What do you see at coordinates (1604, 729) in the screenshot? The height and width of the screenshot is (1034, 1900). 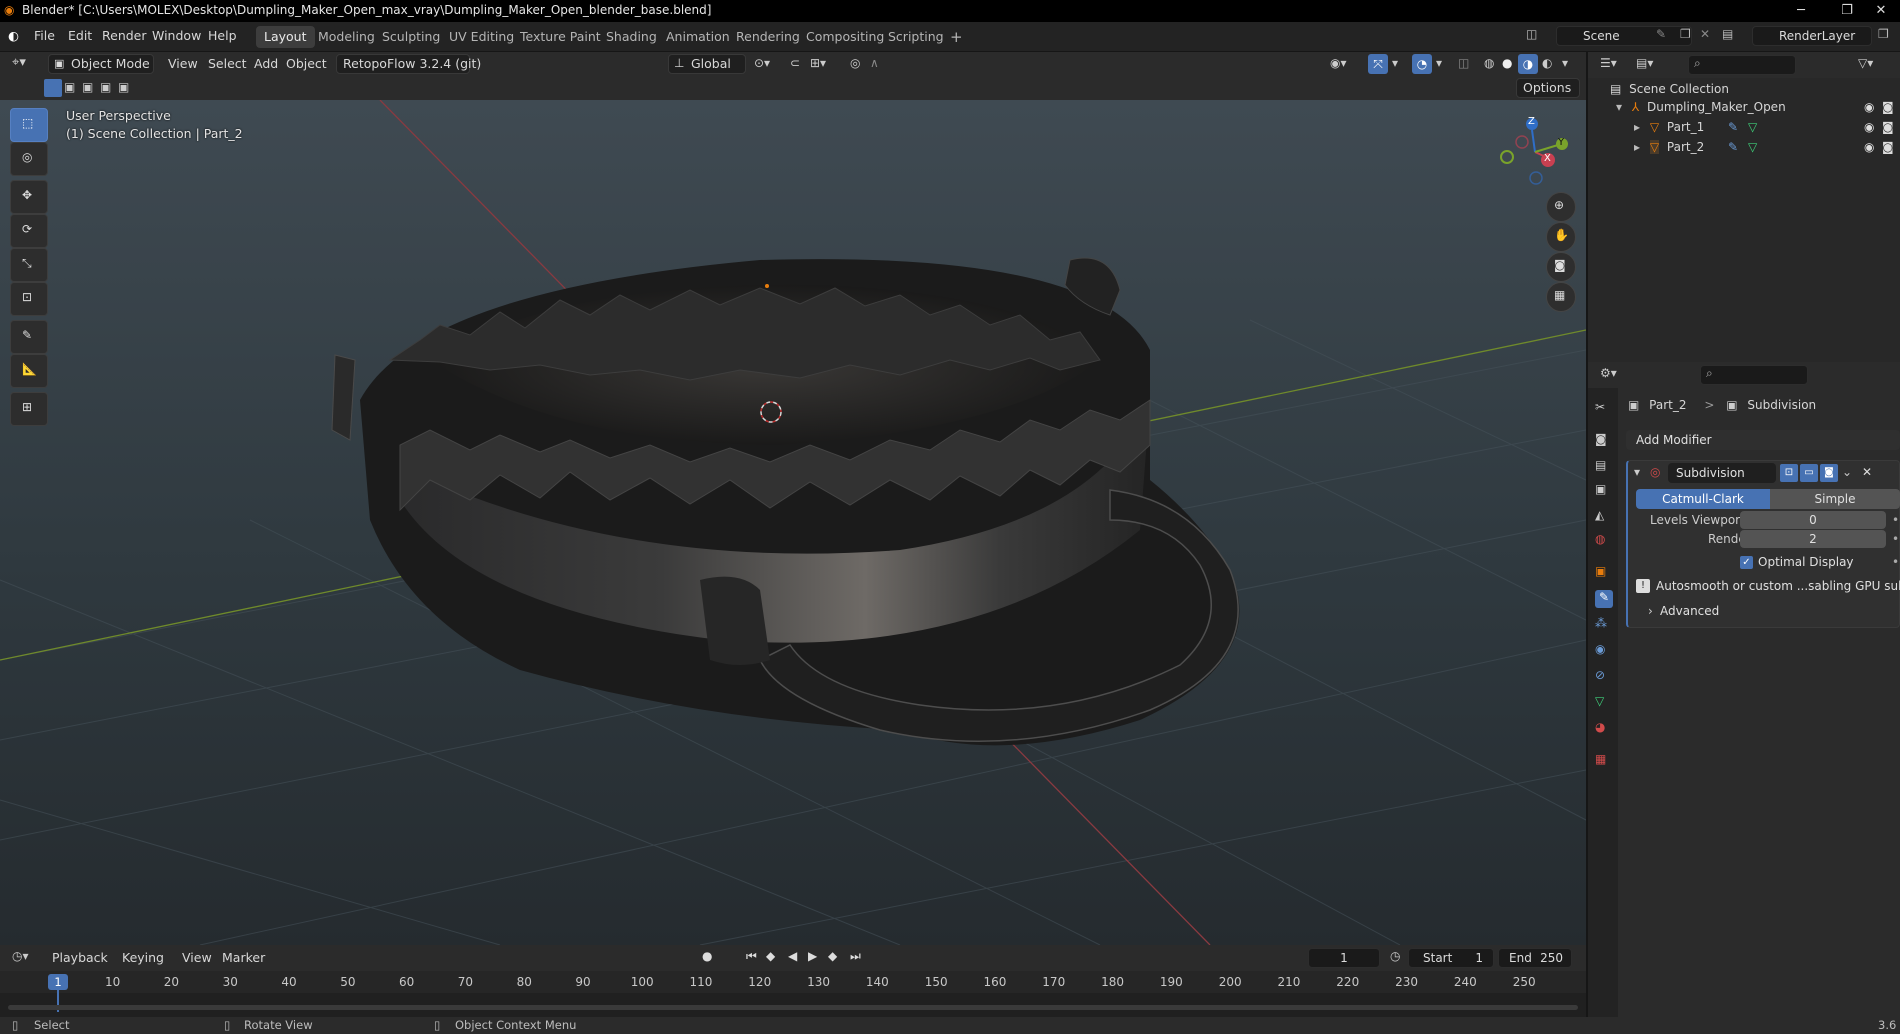 I see `material-tab-icon: ◕` at bounding box center [1604, 729].